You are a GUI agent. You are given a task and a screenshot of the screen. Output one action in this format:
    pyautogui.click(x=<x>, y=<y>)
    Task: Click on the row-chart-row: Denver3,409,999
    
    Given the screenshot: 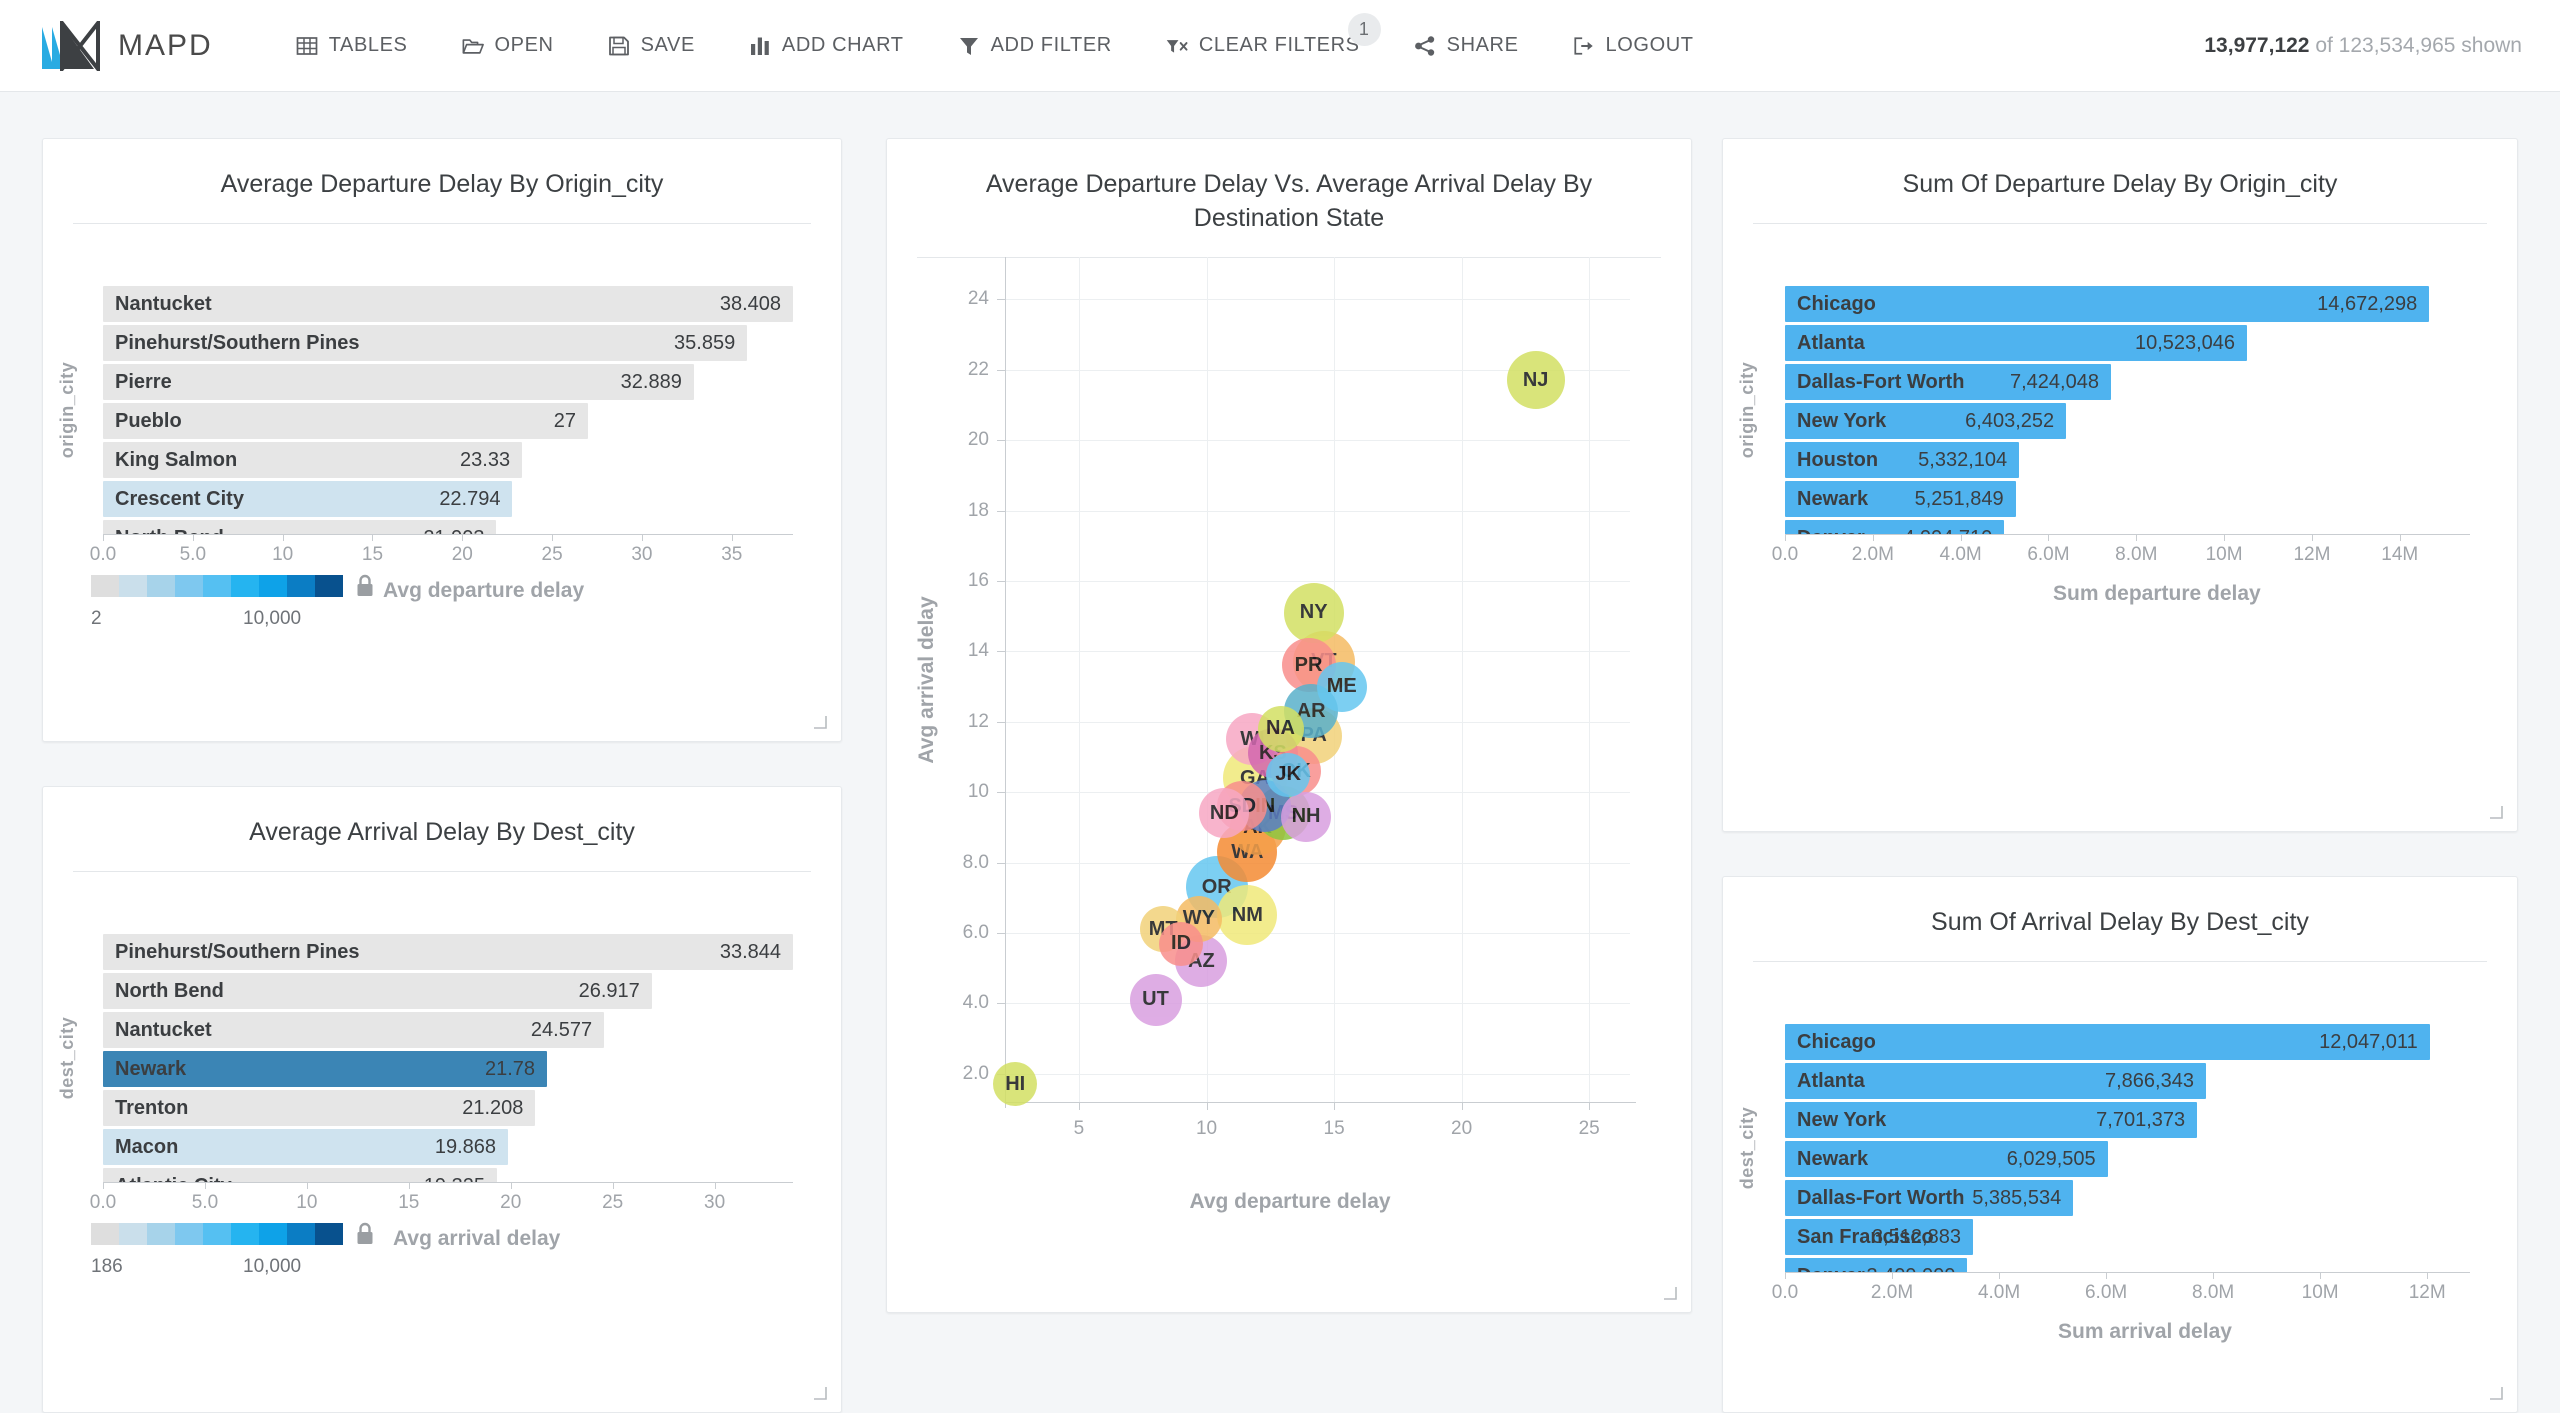 What is the action you would take?
    pyautogui.click(x=2127, y=1265)
    